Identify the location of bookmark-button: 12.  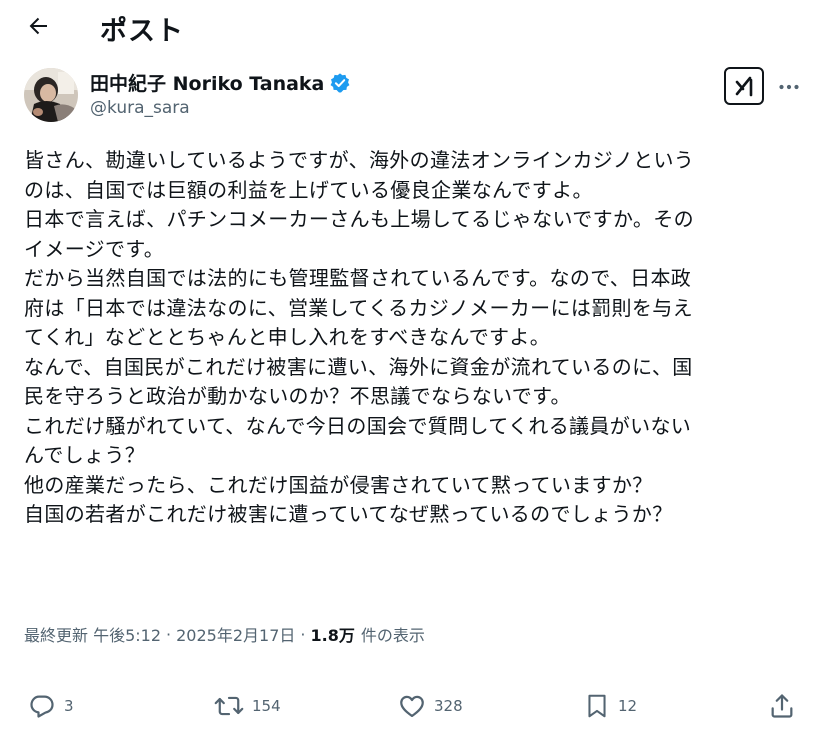
(610, 706).